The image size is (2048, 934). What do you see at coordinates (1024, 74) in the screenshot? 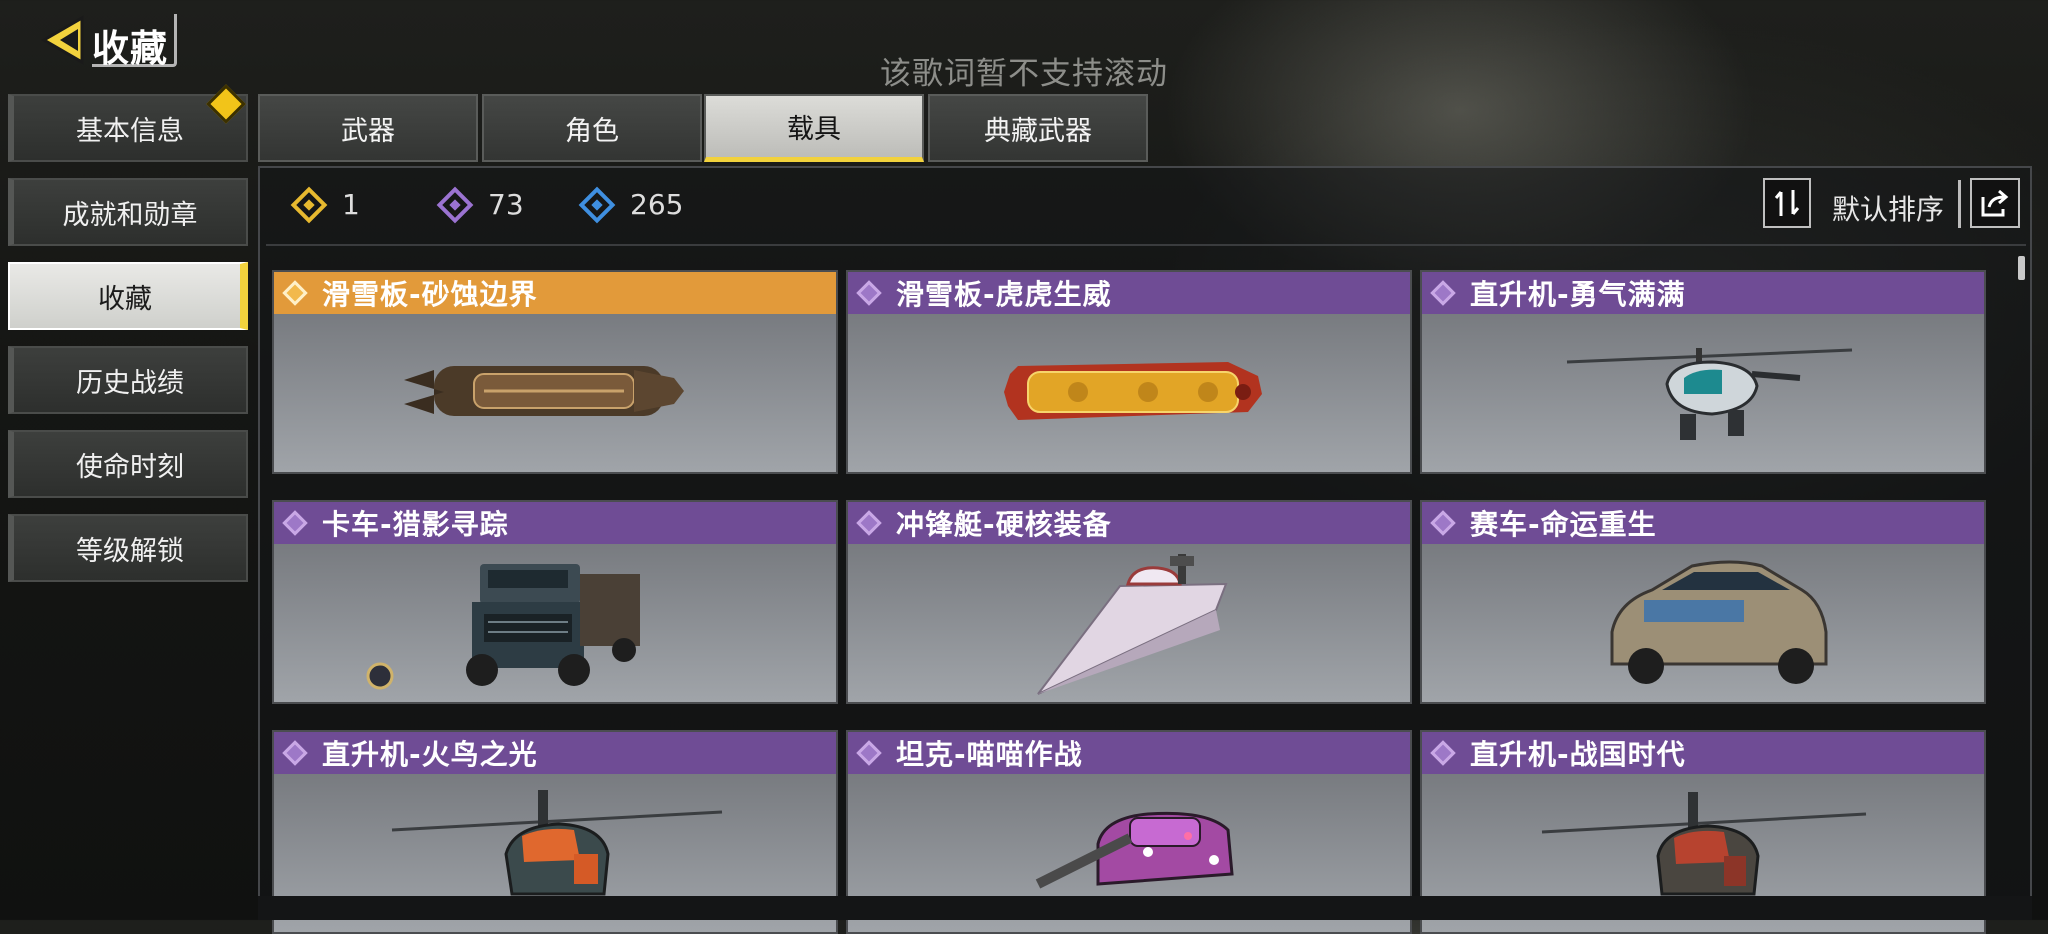
I see `lyric-overlay-text: 该歌词暂不支持滚动` at bounding box center [1024, 74].